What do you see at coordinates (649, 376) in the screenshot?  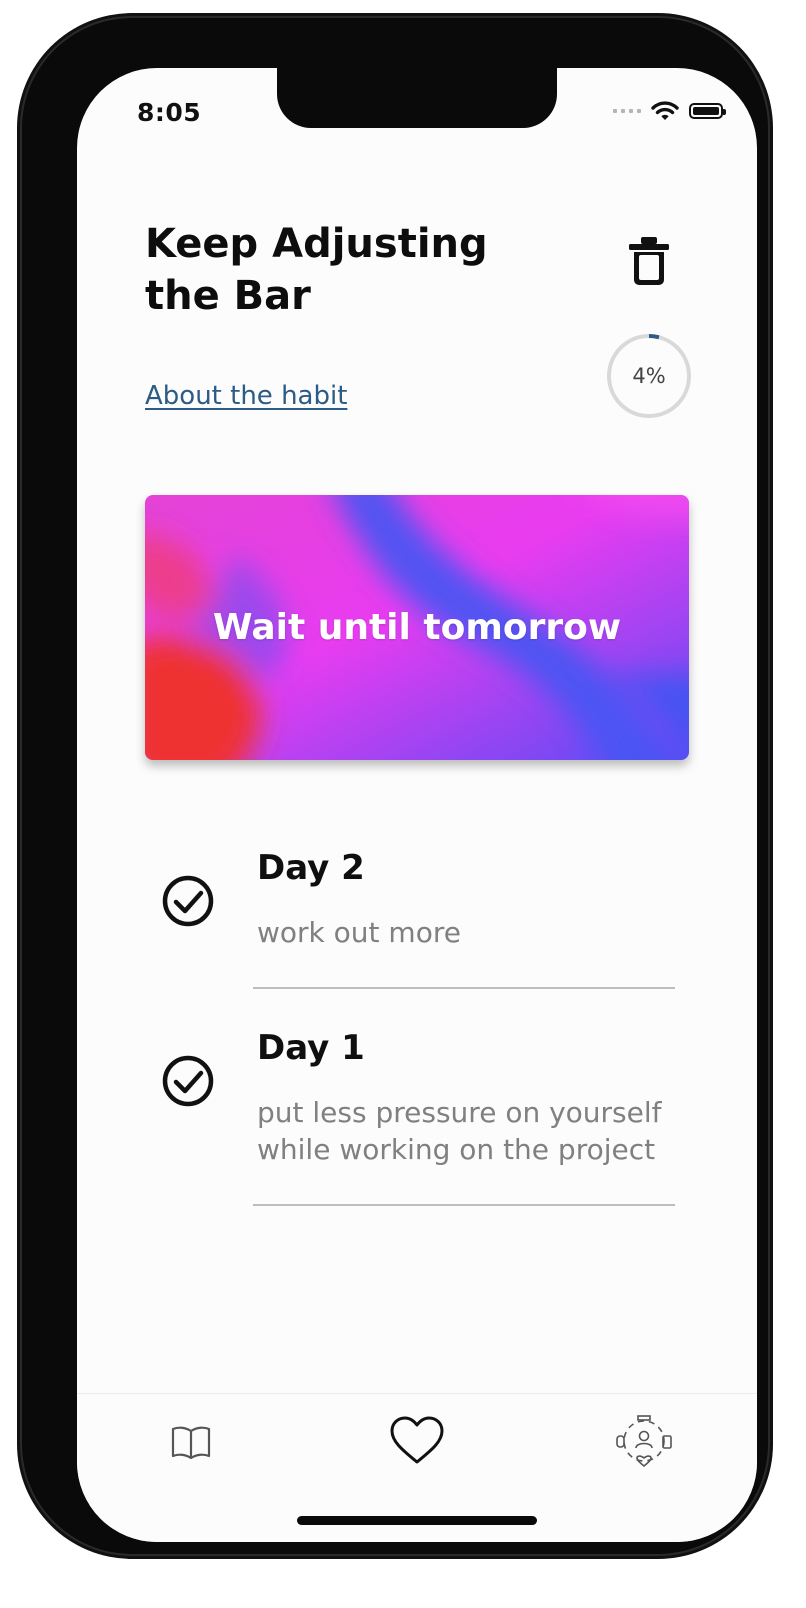 I see `progress-label: 4%` at bounding box center [649, 376].